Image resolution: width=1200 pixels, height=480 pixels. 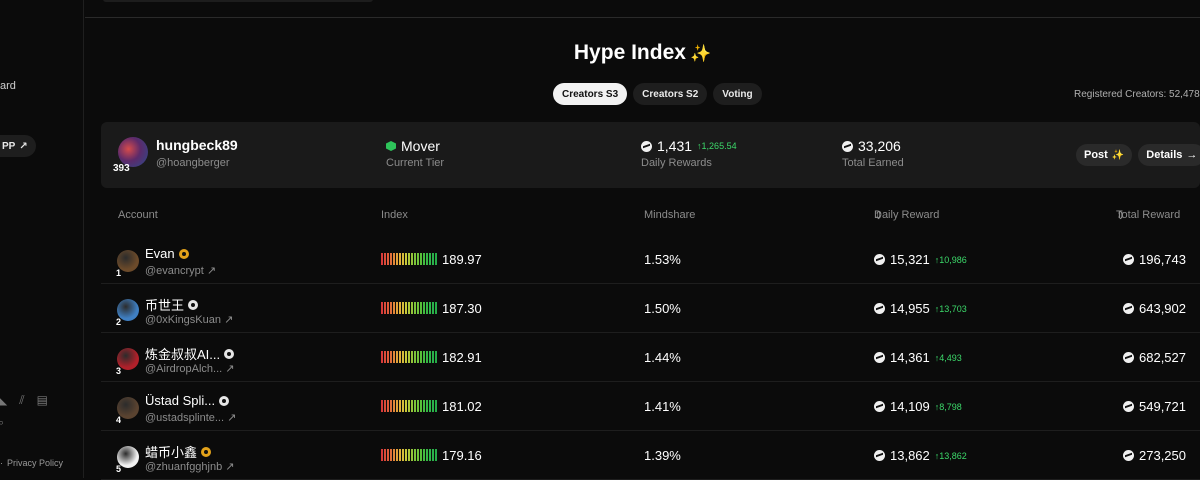 What do you see at coordinates (462, 455) in the screenshot?
I see `index-value: 179.16` at bounding box center [462, 455].